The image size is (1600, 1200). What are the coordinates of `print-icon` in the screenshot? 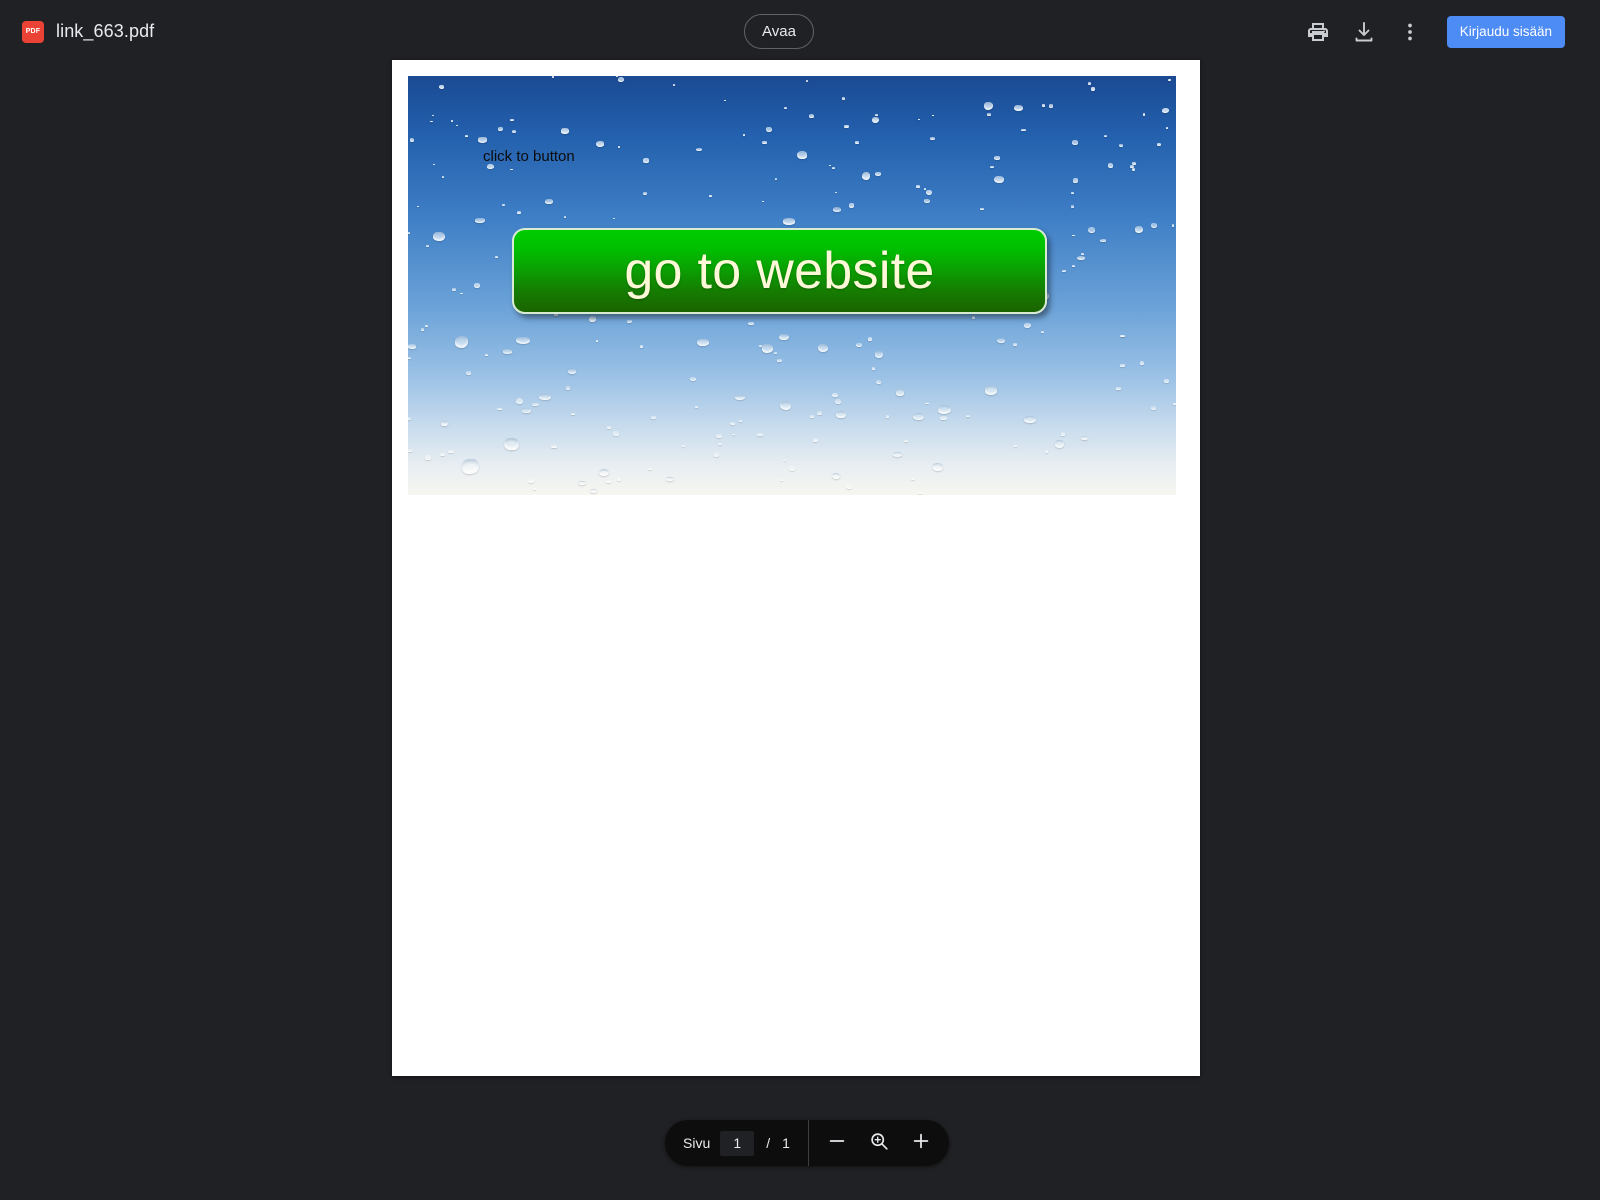 It's located at (1318, 32).